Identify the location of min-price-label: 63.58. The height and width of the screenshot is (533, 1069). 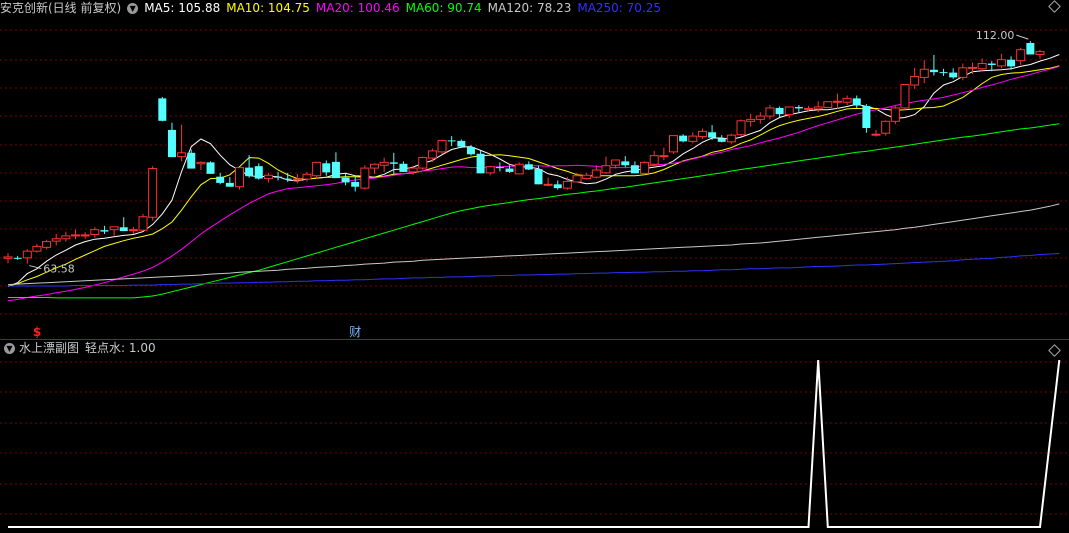
(59, 269).